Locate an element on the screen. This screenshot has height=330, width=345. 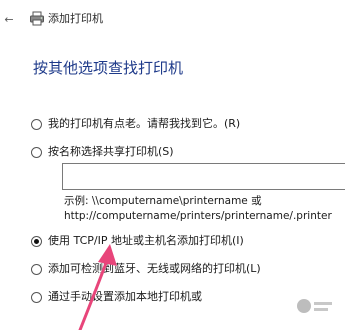
radio-old-printer is located at coordinates (36, 124).